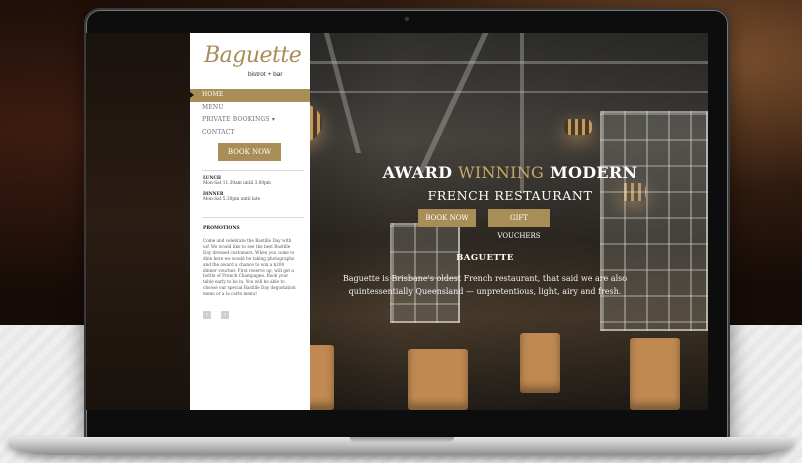 The height and width of the screenshot is (463, 802). Describe the element at coordinates (265, 74) in the screenshot. I see `logo-tagline: bistrot + bar` at that location.